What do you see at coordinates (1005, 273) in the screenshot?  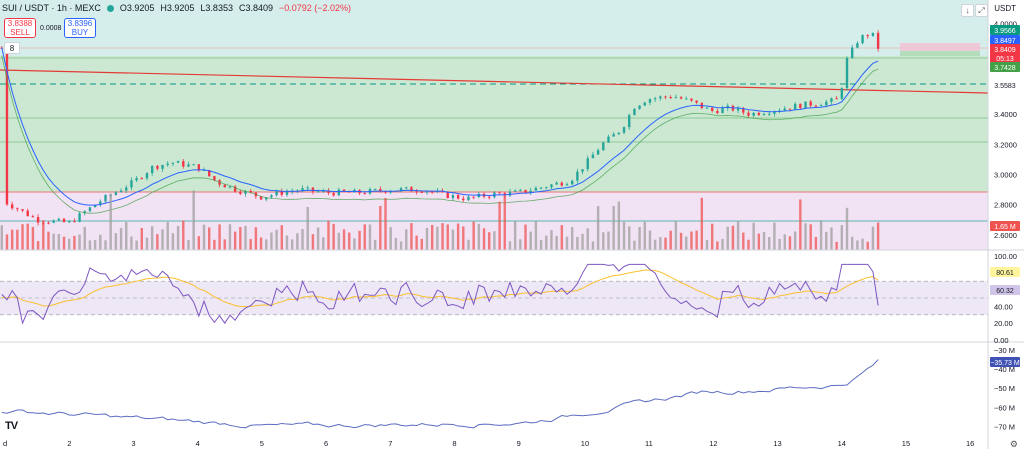 I see `rsi-tag-text: 80.61` at bounding box center [1005, 273].